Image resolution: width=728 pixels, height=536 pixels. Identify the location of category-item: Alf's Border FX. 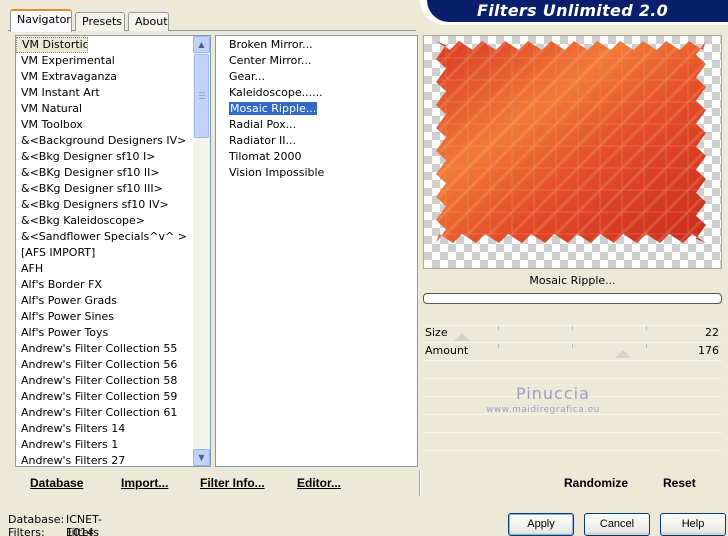
(105, 285).